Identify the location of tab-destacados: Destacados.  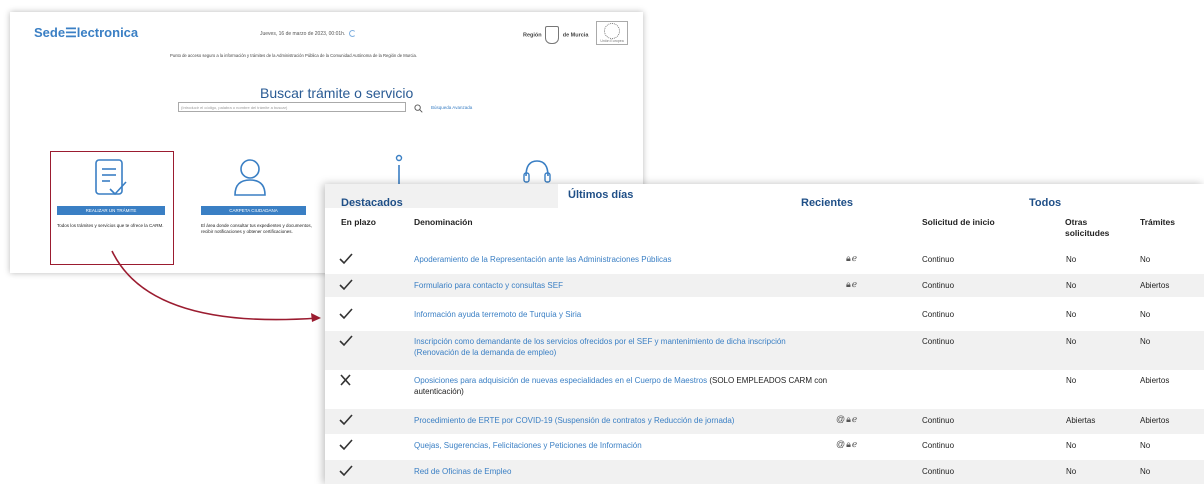
(372, 199).